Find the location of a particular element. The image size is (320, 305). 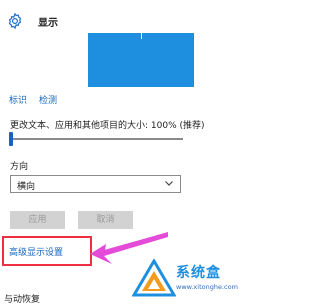

display-preview-marker is located at coordinates (141, 36).